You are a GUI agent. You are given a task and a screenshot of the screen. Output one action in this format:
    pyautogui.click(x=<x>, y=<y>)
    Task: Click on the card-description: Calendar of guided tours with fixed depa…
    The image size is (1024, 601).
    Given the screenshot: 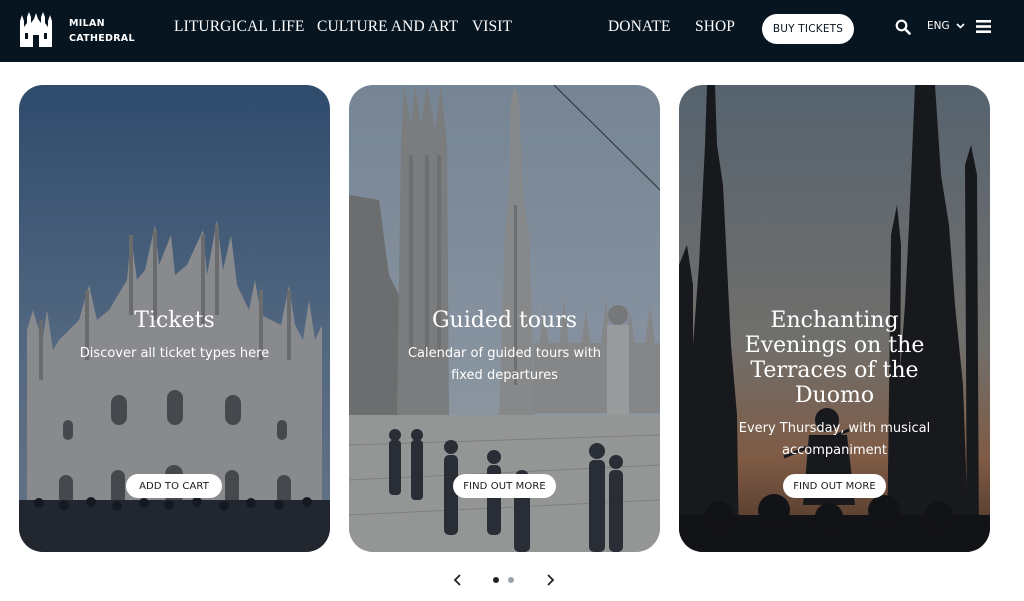 What is the action you would take?
    pyautogui.click(x=504, y=364)
    